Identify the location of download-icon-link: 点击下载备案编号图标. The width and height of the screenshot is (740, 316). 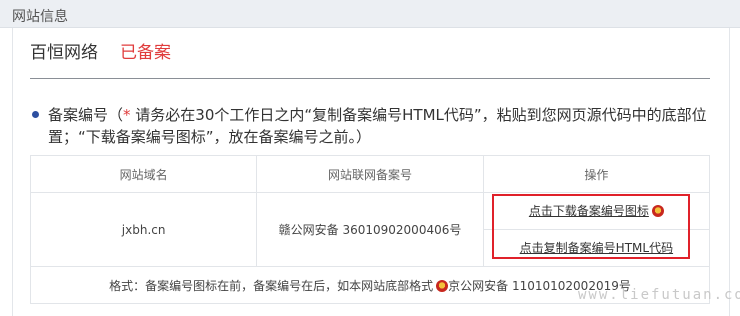
(589, 211).